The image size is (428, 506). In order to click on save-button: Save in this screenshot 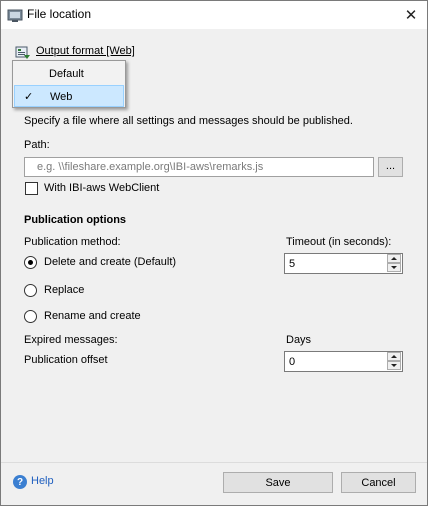, I will do `click(278, 482)`.